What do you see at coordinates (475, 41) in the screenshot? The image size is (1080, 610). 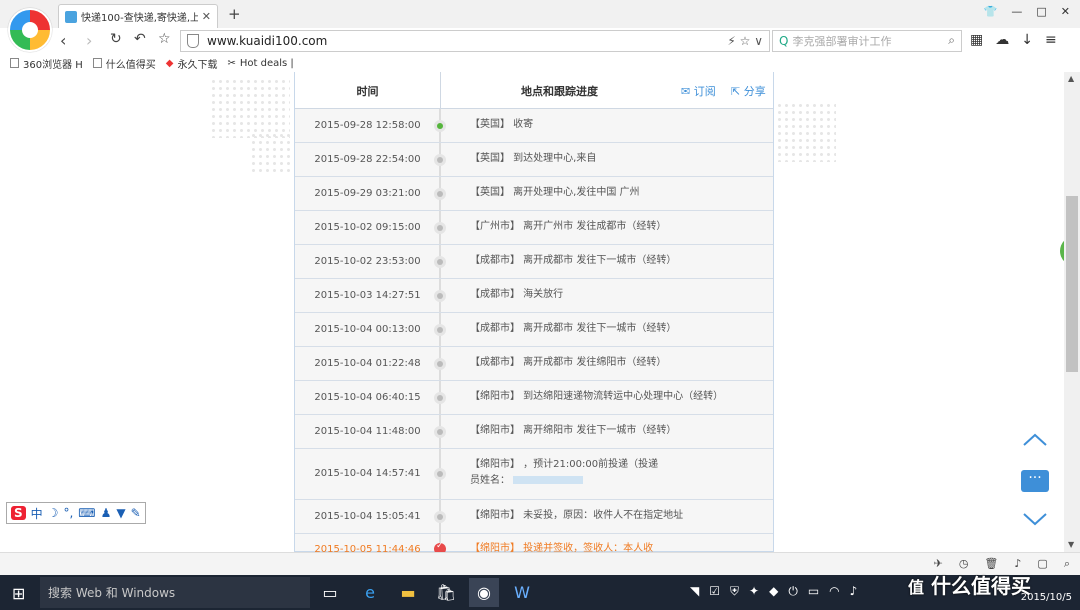 I see `address-bar: www.kuaidi100.com ⚡ ☆ ∨` at bounding box center [475, 41].